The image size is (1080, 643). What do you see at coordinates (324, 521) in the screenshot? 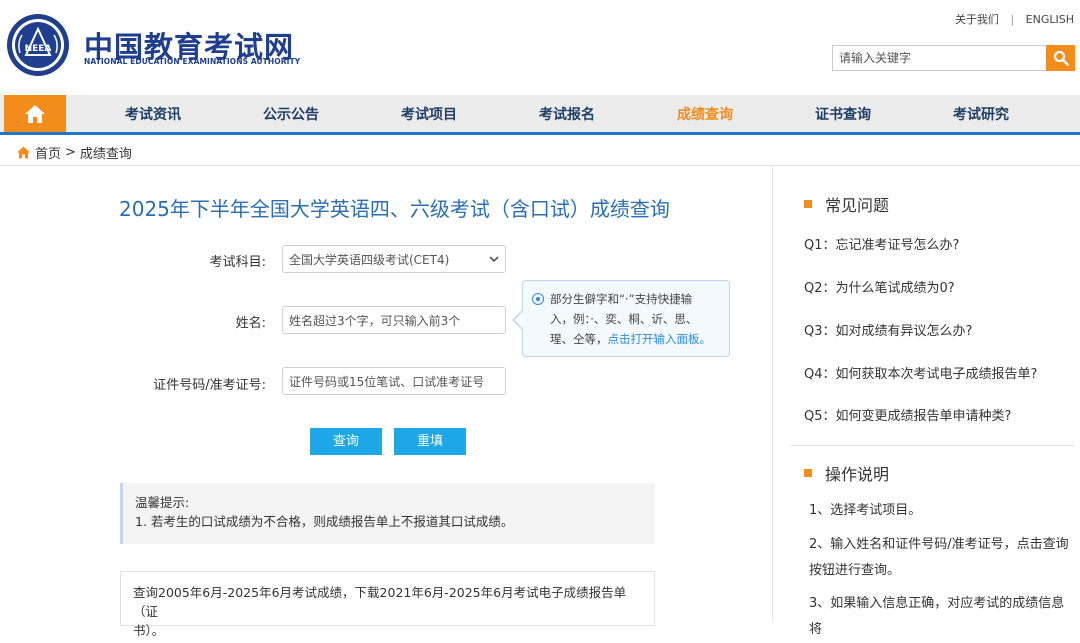
I see `notice-text: 1. 若考生的口试成绩为不合格，则成绩报告单上不报道其口试成绩。` at bounding box center [324, 521].